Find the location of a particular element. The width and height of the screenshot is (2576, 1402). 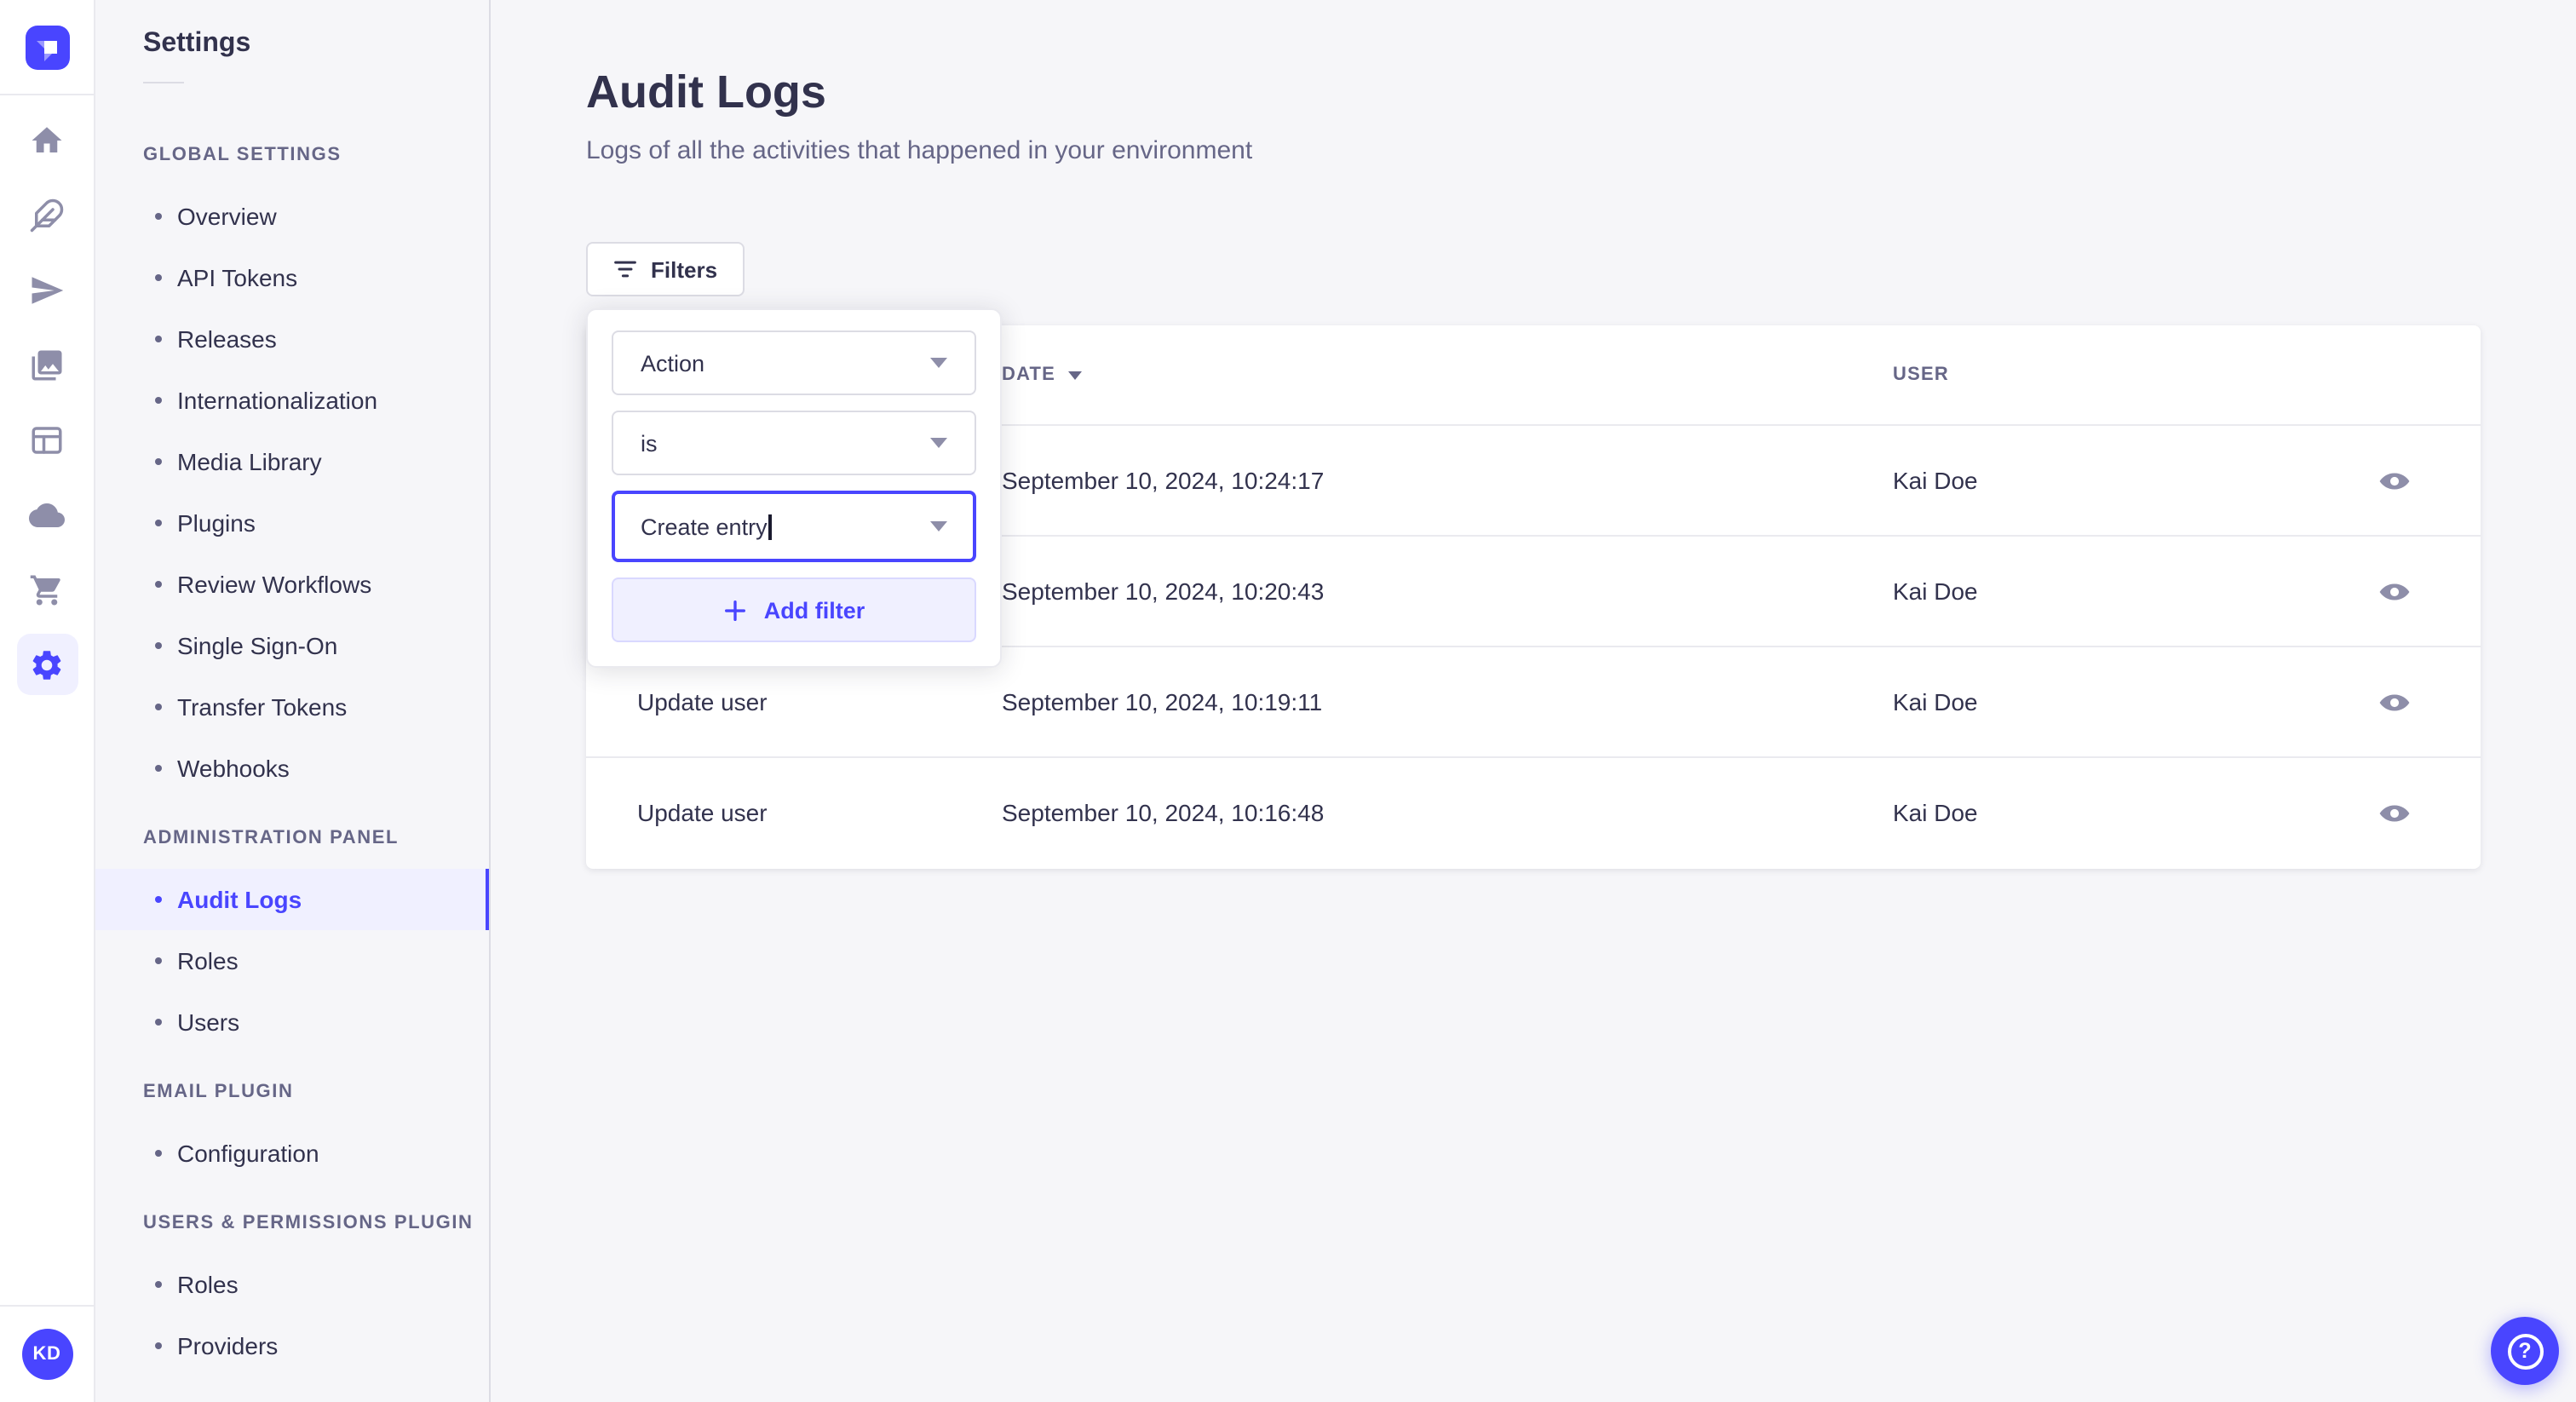

column-header-user-label: USER is located at coordinates (1921, 375).